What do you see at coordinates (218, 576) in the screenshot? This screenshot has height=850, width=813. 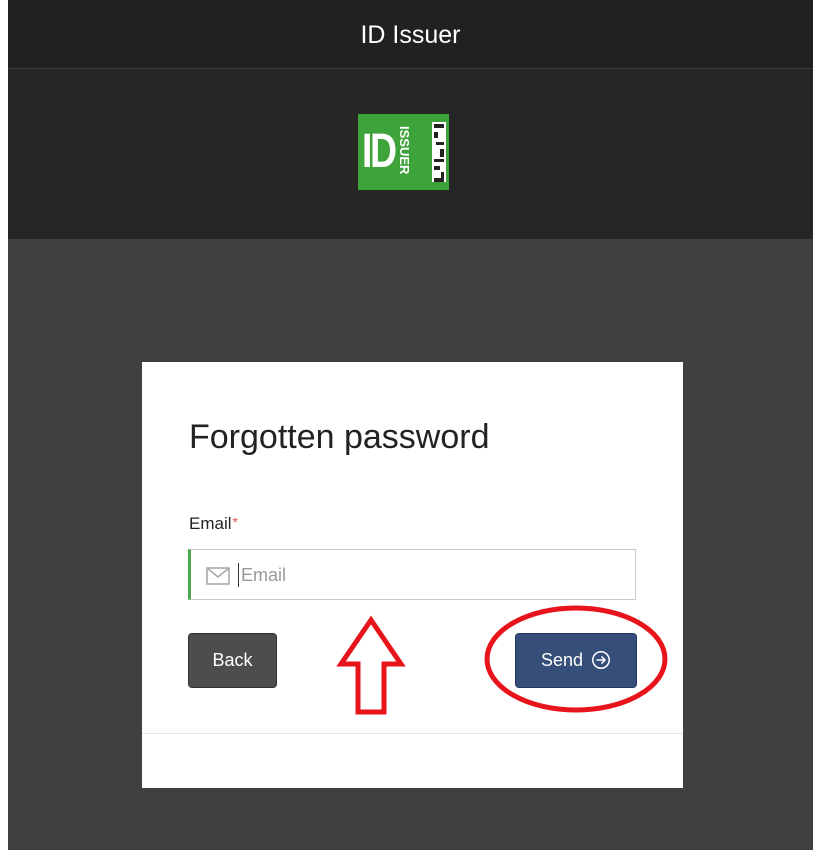 I see `mail-icon` at bounding box center [218, 576].